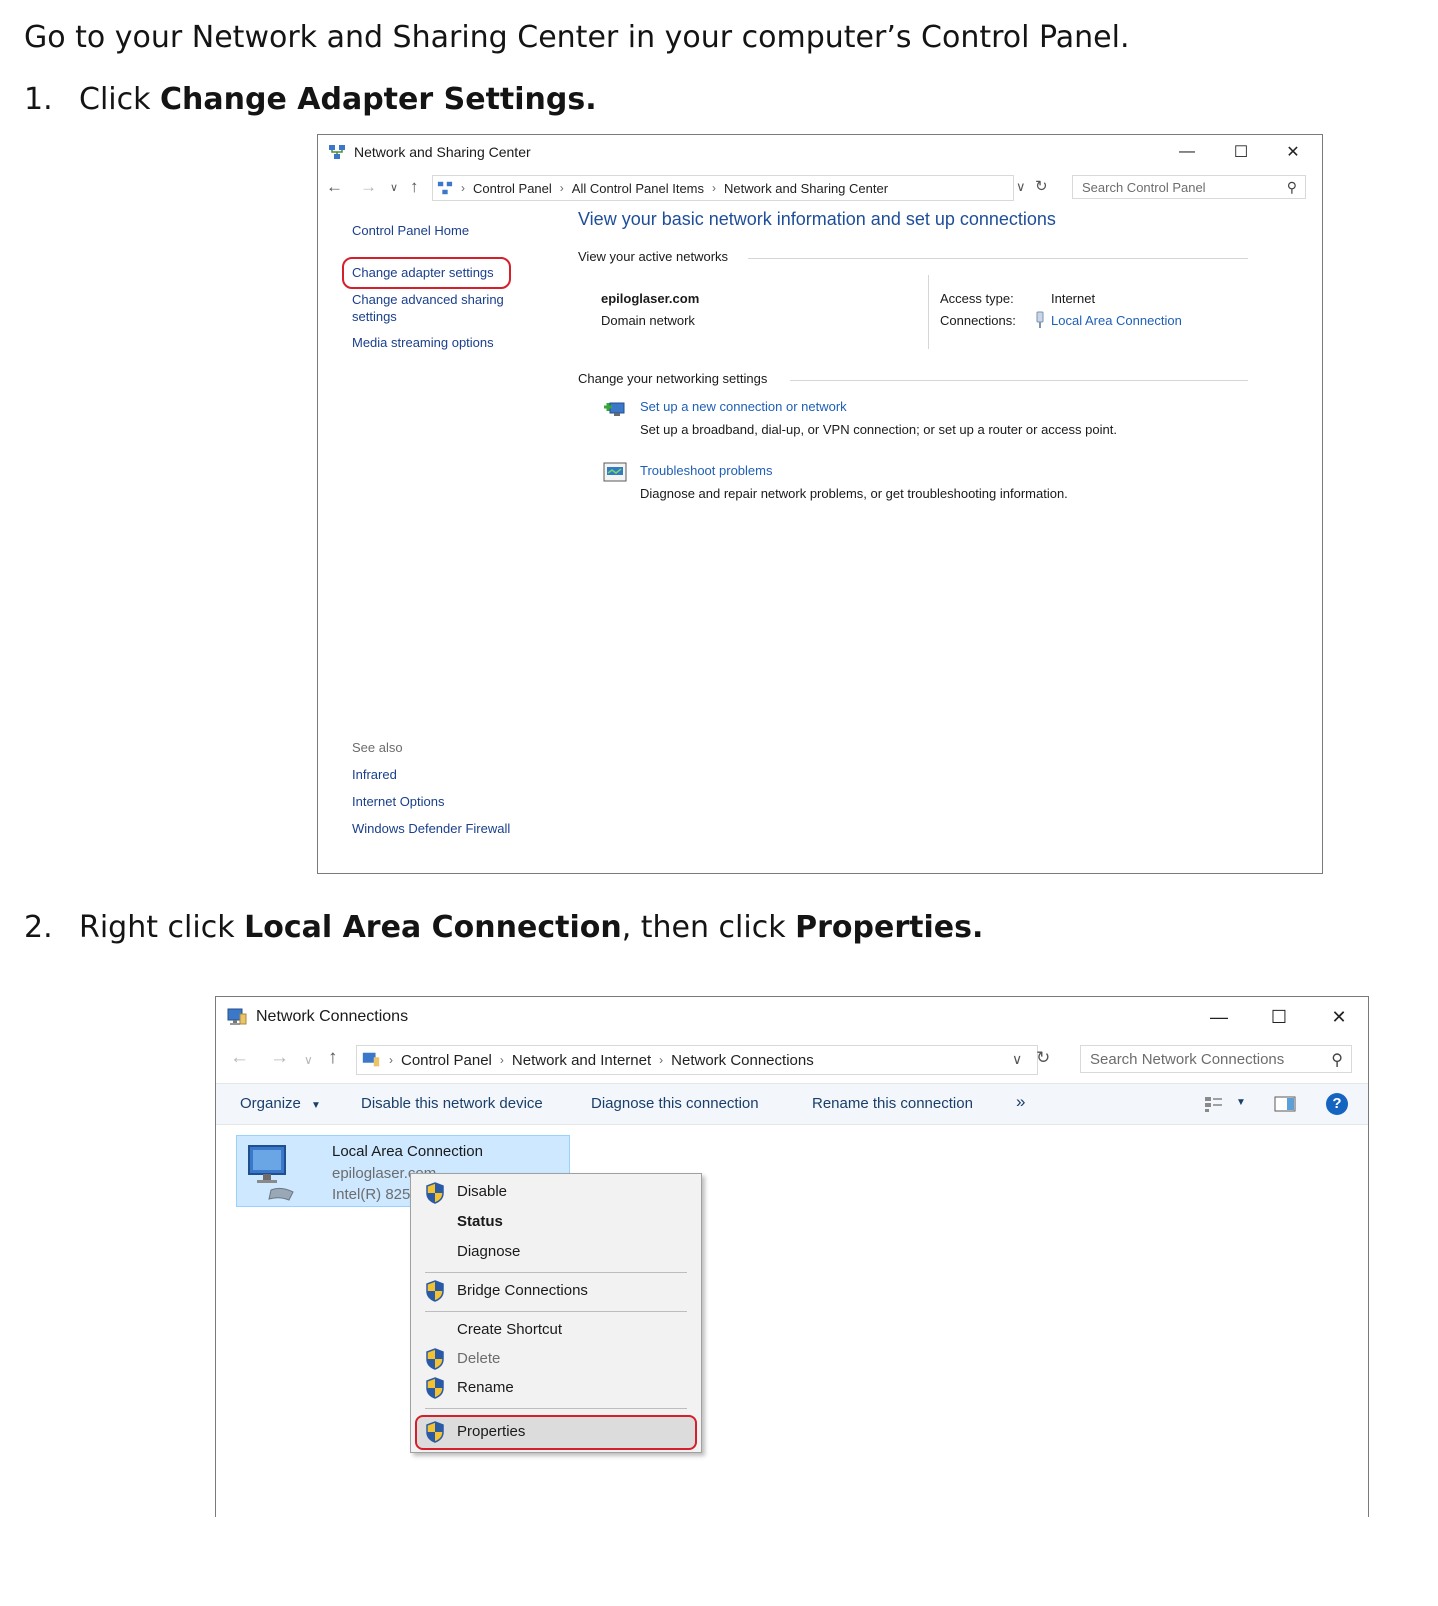 Image resolution: width=1438 pixels, height=1606 pixels. Describe the element at coordinates (271, 1171) in the screenshot. I see `network-adapter-icon` at that location.